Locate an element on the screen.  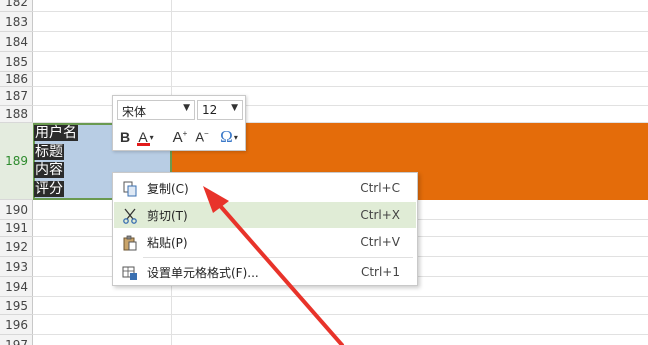
mini-toolbar: 宋体 ▼ 12 ▼ B A ▾ A+ A− Ω ▾ is located at coordinates (179, 123).